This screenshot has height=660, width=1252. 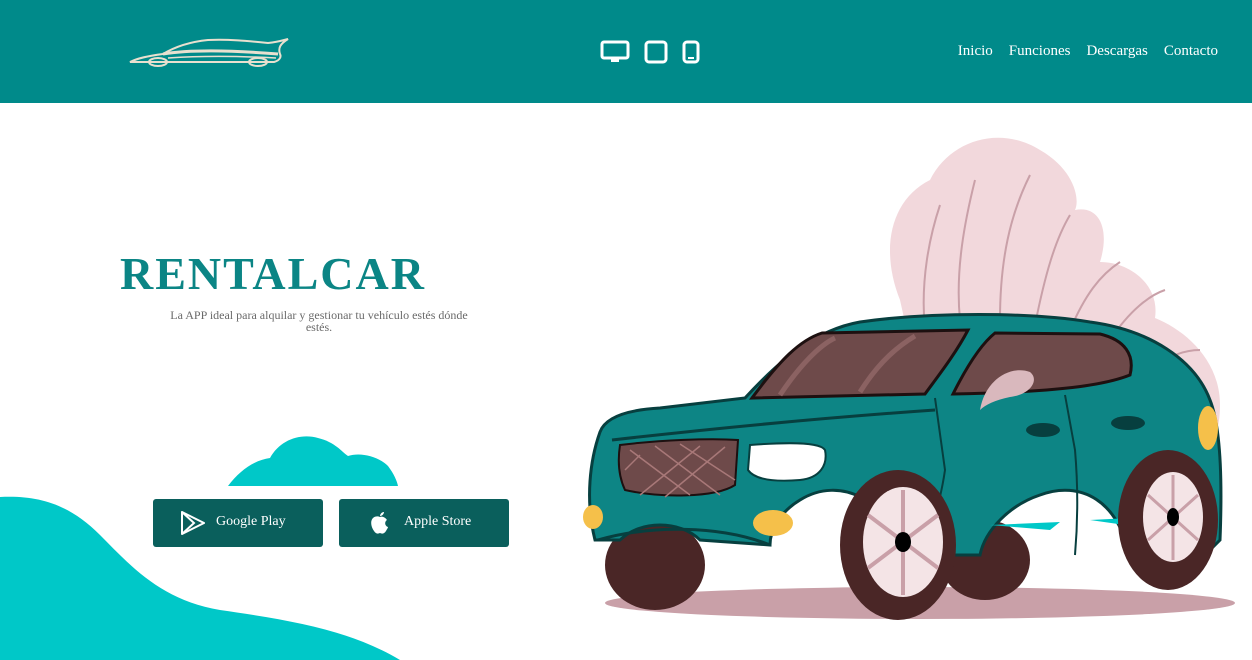 What do you see at coordinates (1080, 51) in the screenshot?
I see `main-nav: Inicio Funciones Descargas Contacto` at bounding box center [1080, 51].